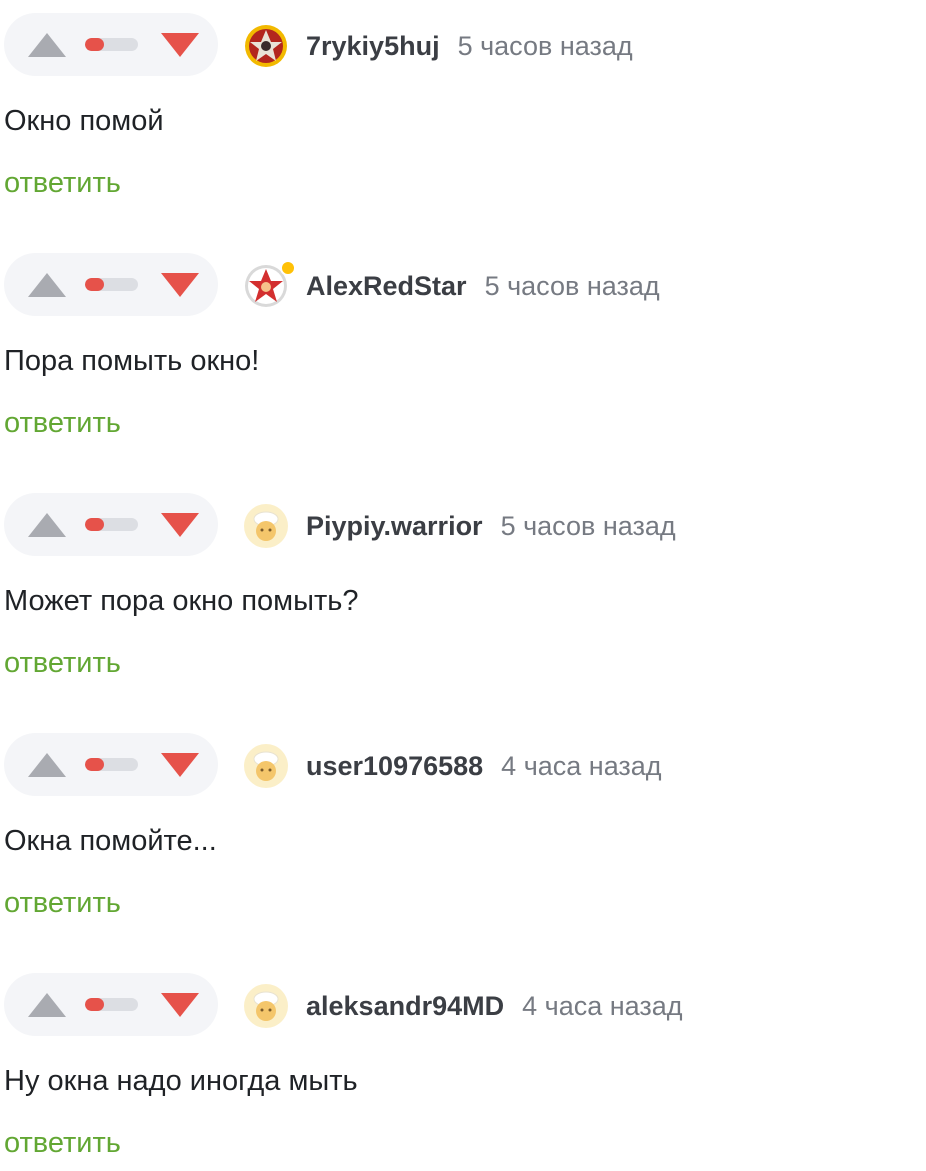  I want to click on comment-author-line: aleksandr94MD 4 часа назад, so click(494, 1006).